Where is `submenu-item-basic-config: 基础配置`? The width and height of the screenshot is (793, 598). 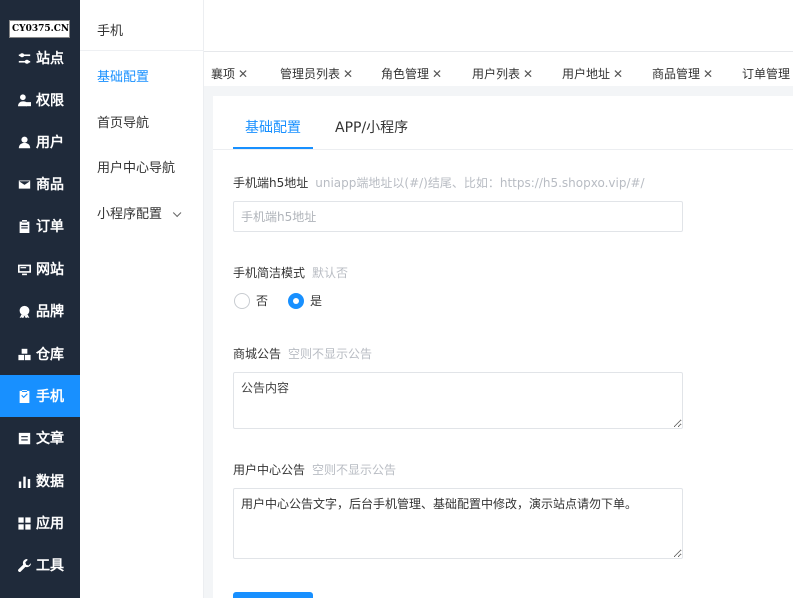 submenu-item-basic-config: 基础配置 is located at coordinates (123, 75).